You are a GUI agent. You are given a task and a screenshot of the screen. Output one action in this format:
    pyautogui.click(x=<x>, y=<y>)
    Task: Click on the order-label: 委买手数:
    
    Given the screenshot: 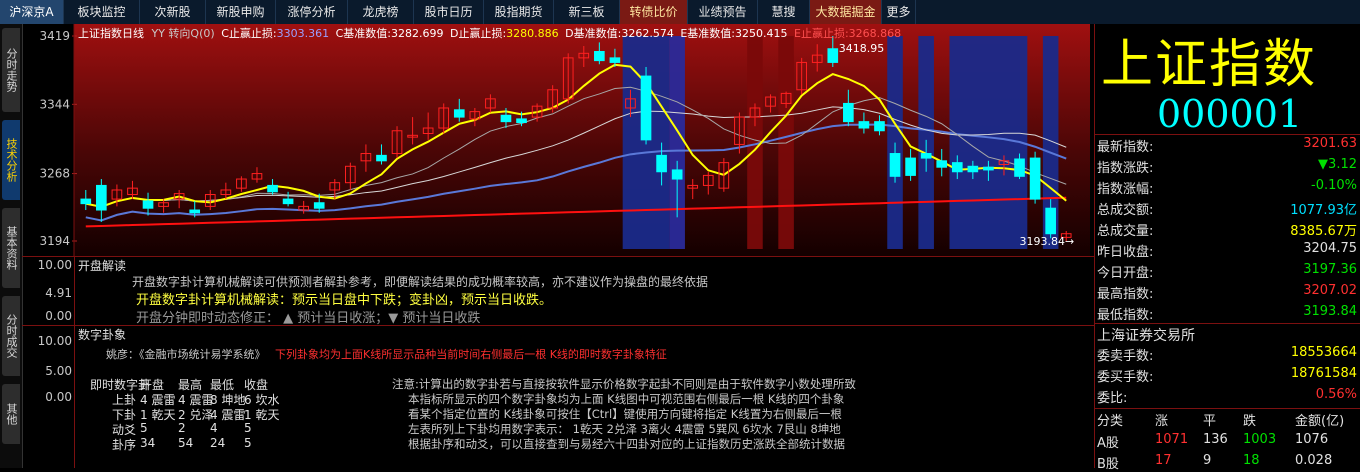 What is the action you would take?
    pyautogui.click(x=1125, y=377)
    